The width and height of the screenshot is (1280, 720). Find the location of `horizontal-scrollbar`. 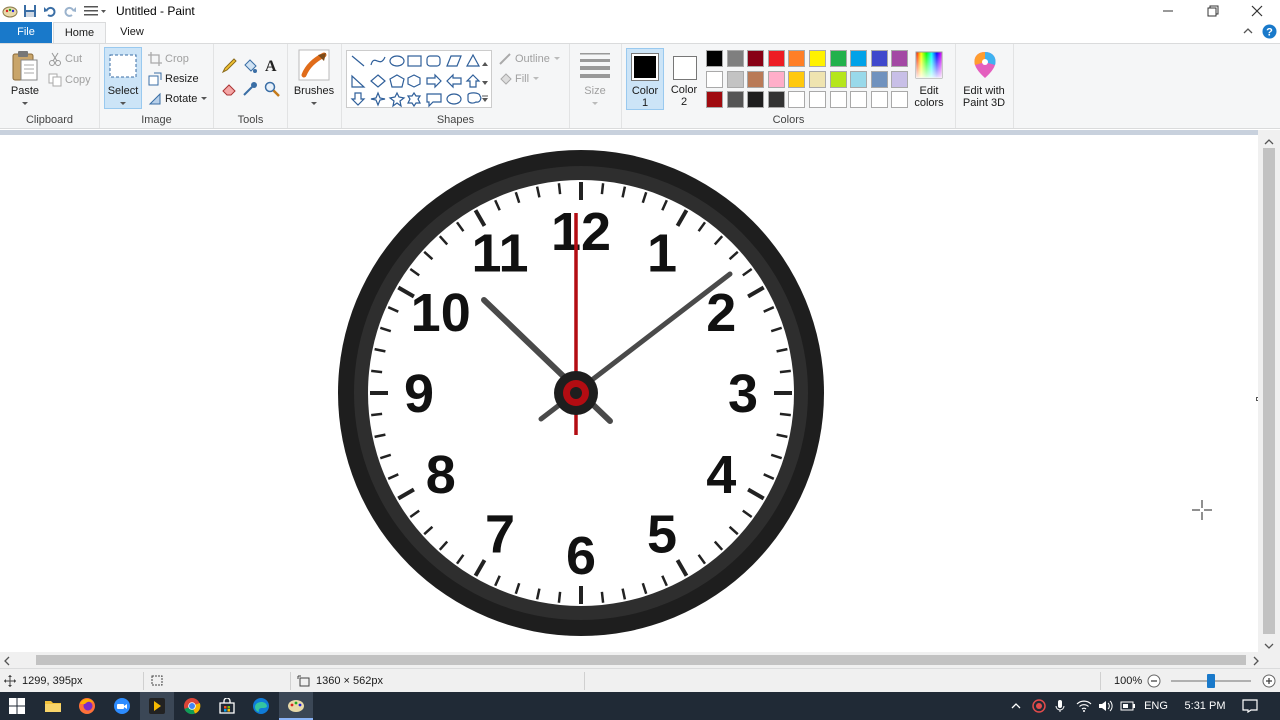

horizontal-scrollbar is located at coordinates (640, 660).